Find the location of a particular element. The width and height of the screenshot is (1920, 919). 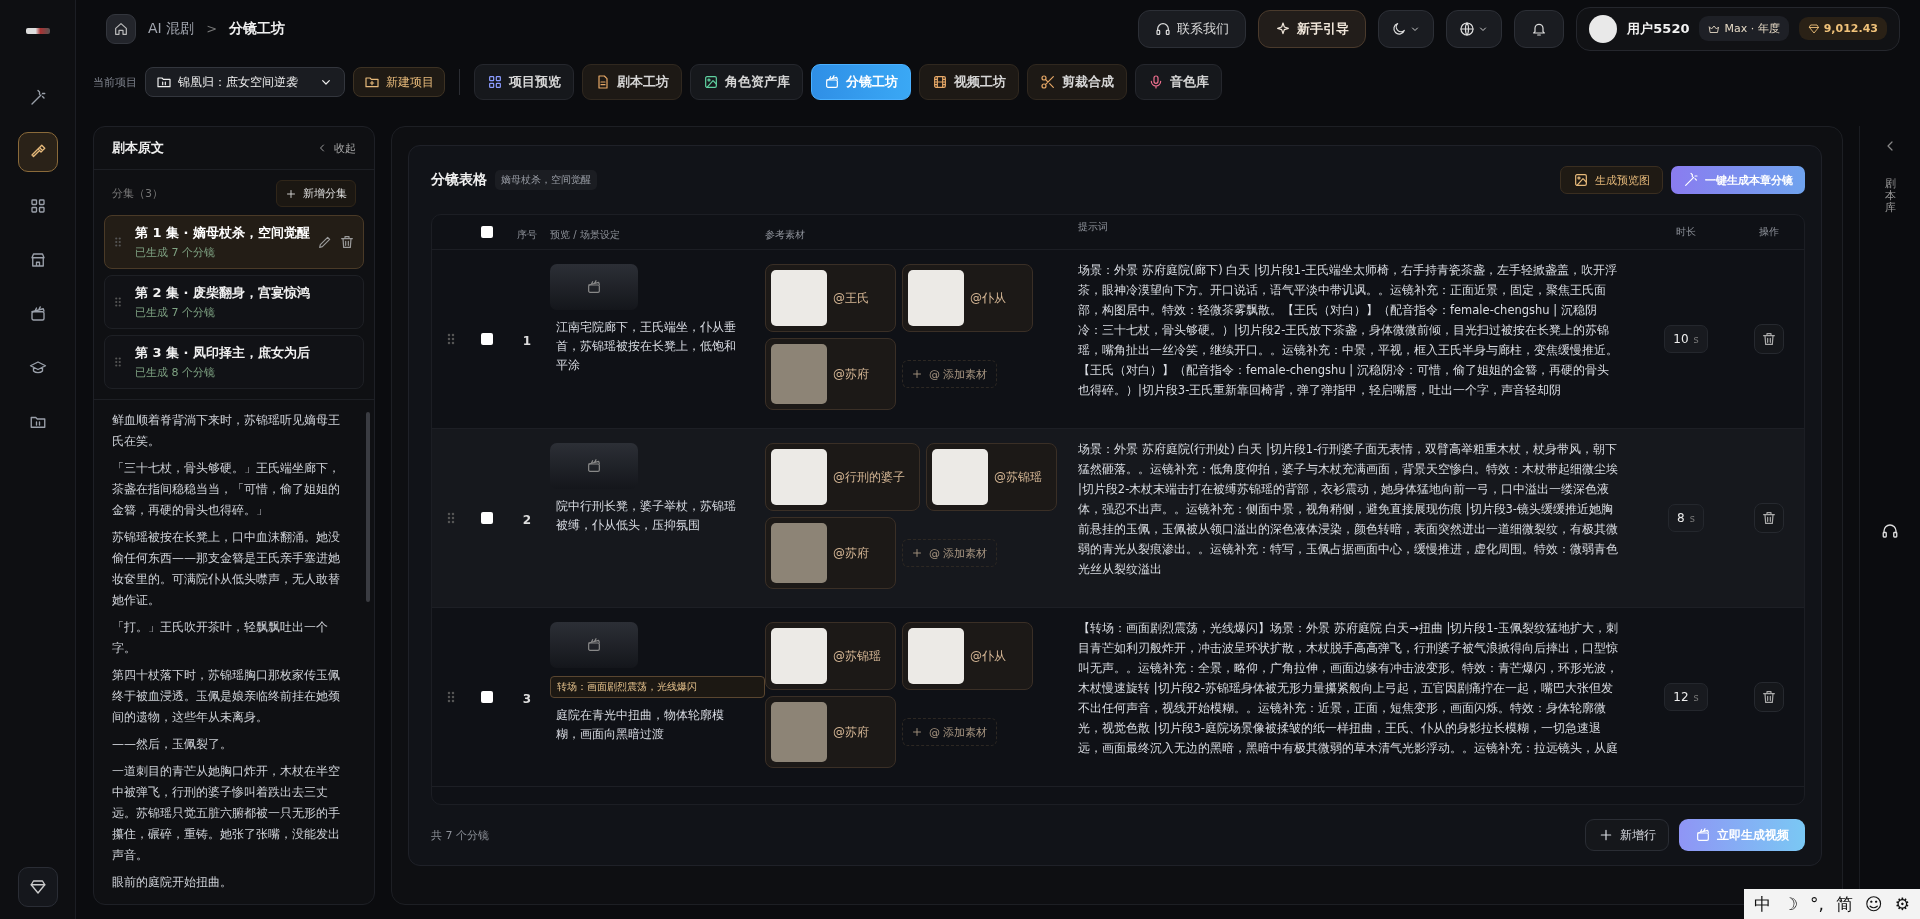

sidebar-item is located at coordinates (37, 152).